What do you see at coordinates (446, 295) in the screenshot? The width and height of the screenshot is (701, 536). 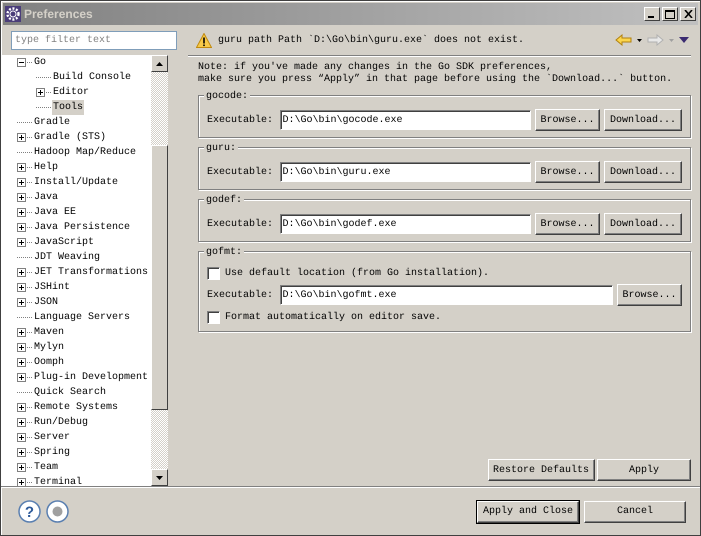 I see `executable-field: D:\Go\bin\gofmt.exe` at bounding box center [446, 295].